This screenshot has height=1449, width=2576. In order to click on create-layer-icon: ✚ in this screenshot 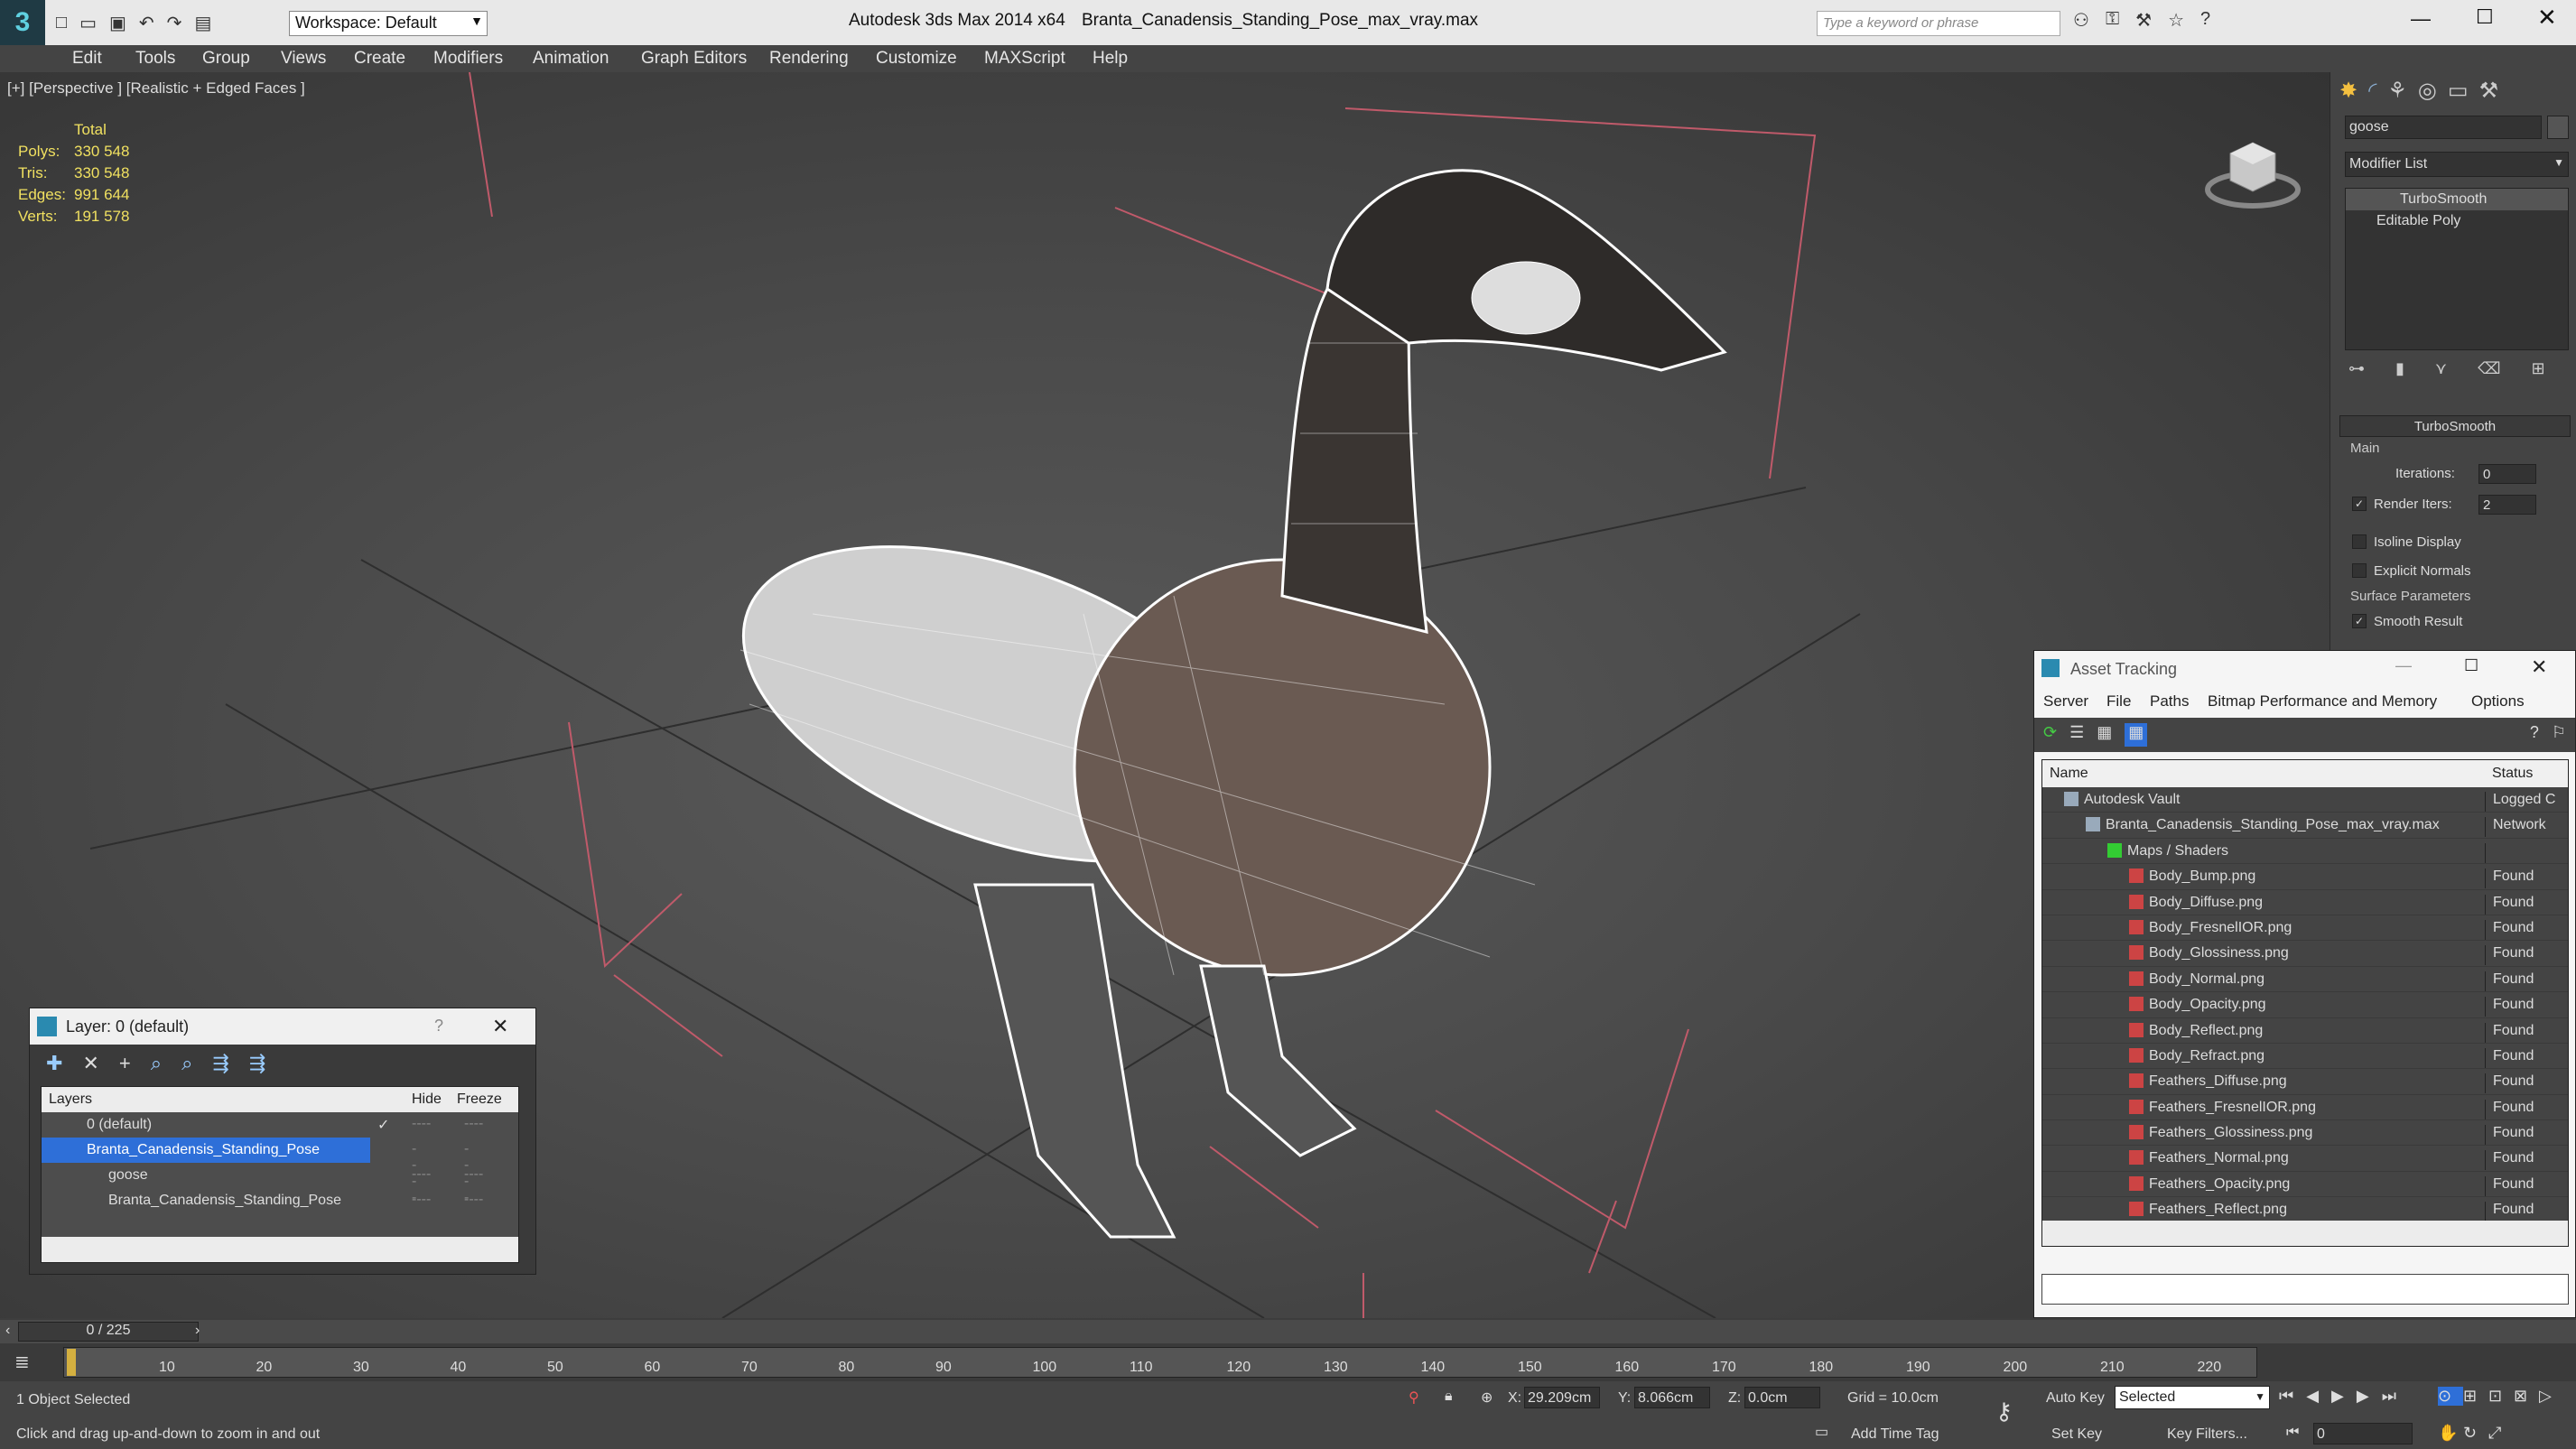, I will do `click(54, 1063)`.